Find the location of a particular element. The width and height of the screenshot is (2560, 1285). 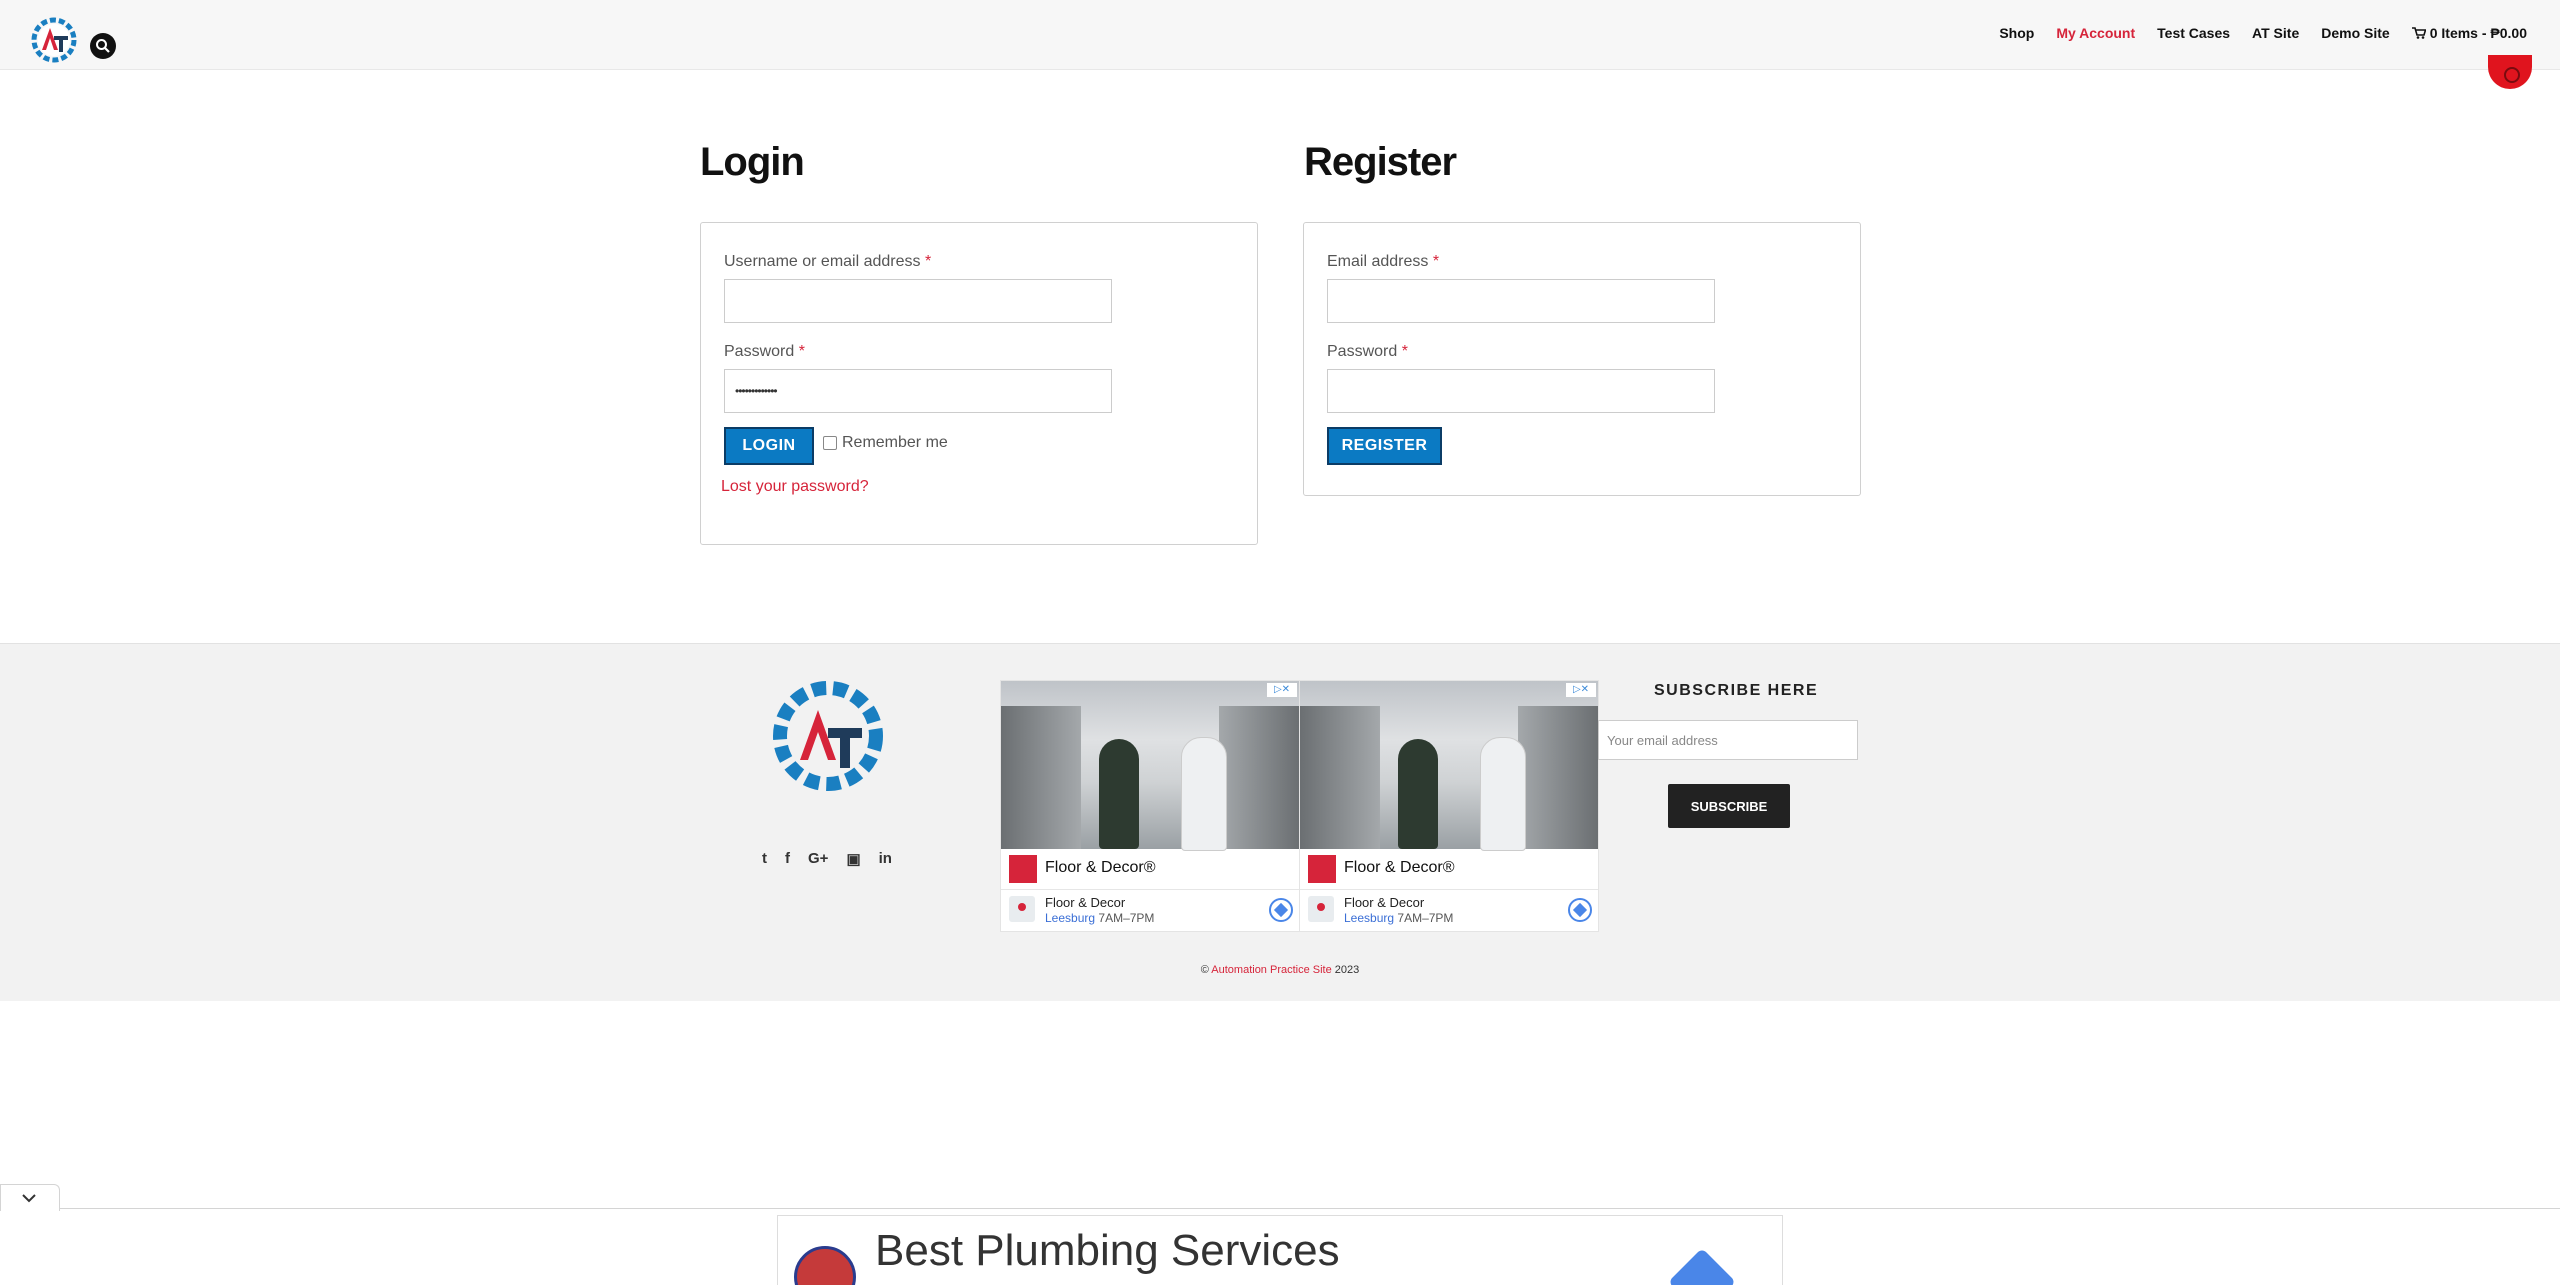

password-input: ••••••••••••• is located at coordinates (918, 391).